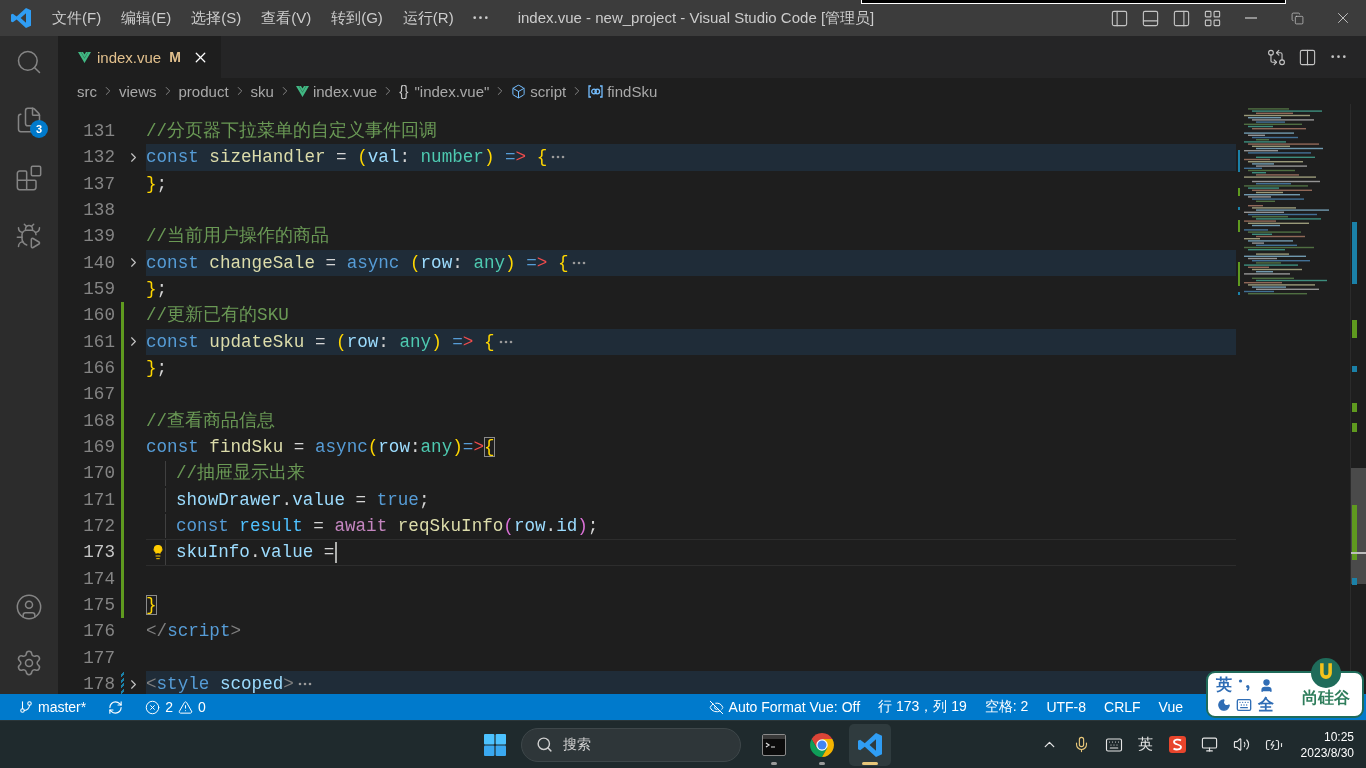 Image resolution: width=1366 pixels, height=768 pixels. What do you see at coordinates (922, 707) in the screenshot?
I see `status-item: 行 173，列 19` at bounding box center [922, 707].